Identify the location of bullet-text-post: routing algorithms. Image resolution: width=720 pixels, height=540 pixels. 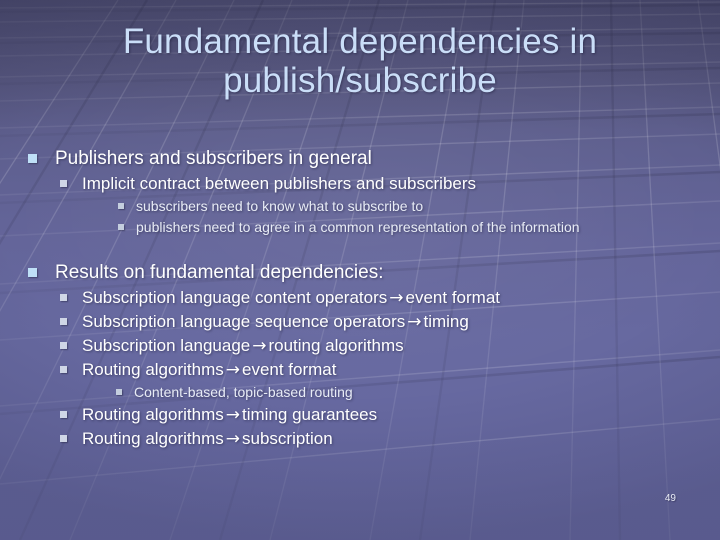
(336, 345).